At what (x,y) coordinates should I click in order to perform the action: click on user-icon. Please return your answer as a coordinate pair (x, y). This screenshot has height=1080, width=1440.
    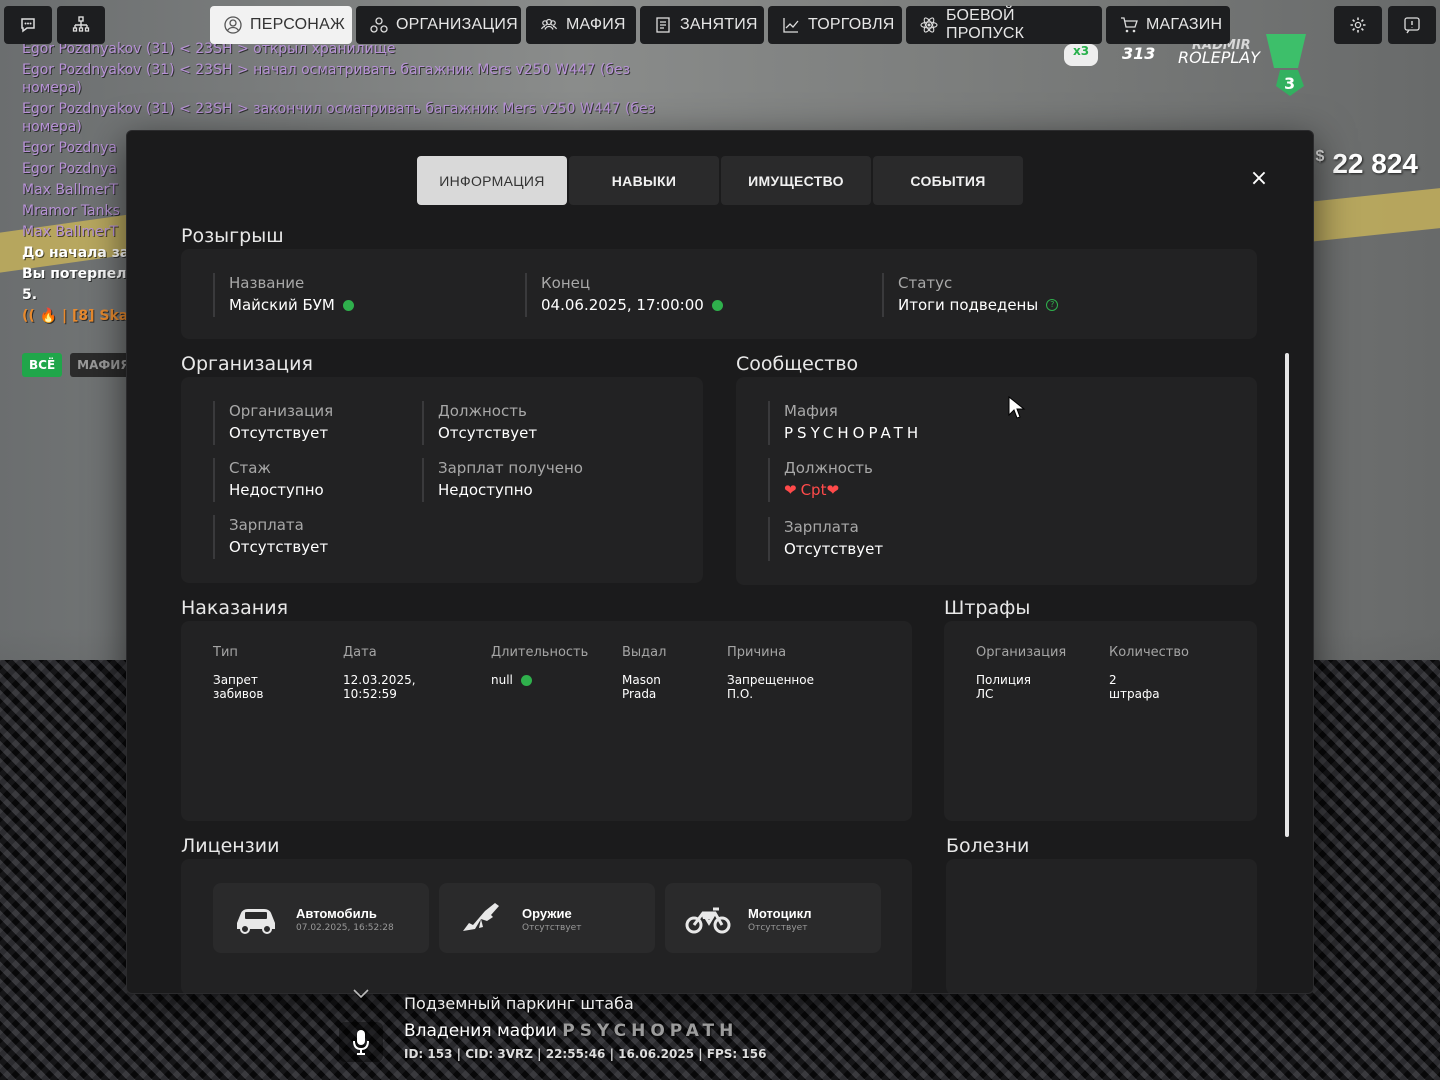
    Looking at the image, I should click on (233, 25).